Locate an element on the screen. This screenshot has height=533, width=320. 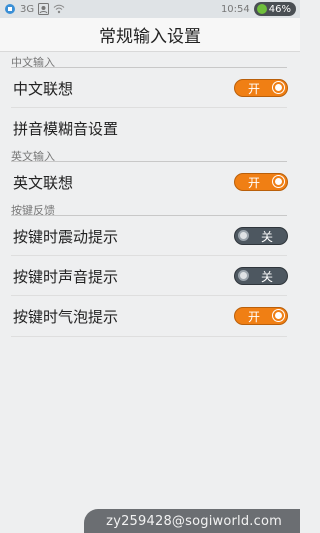
page-title-bar: 常规输入设置 is located at coordinates (150, 35).